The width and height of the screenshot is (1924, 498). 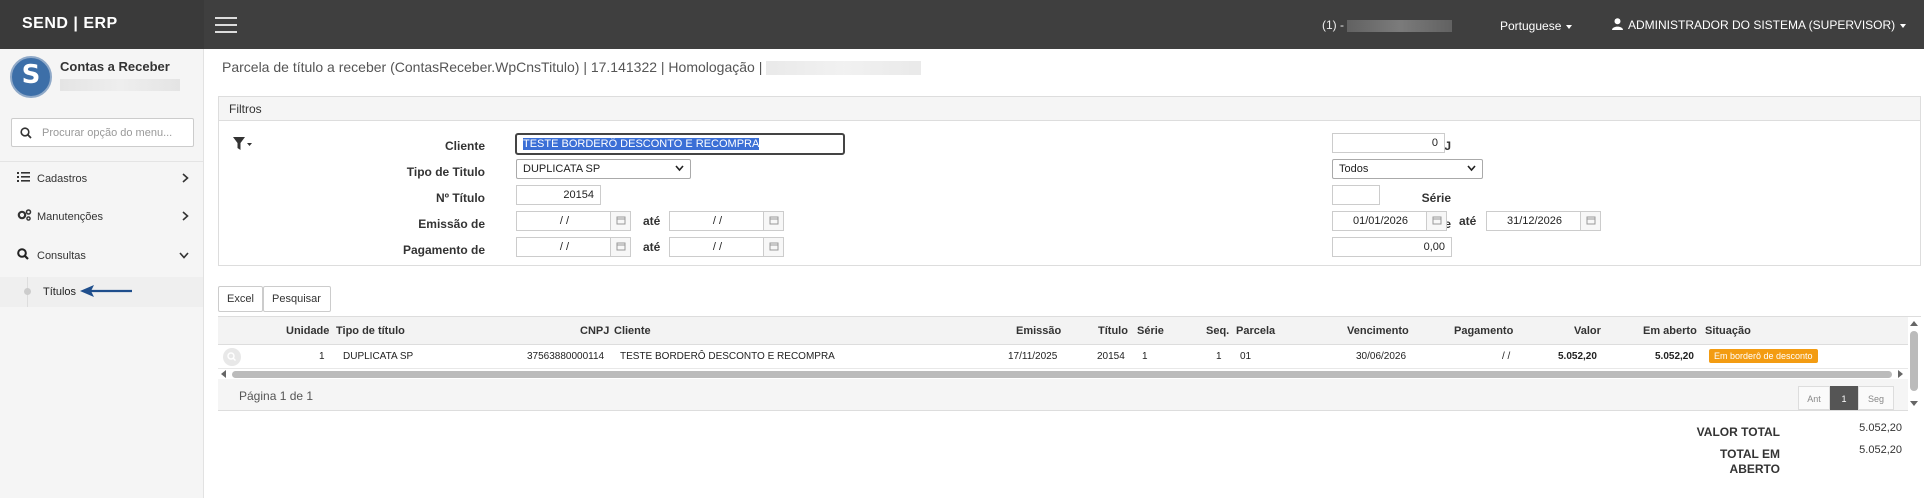 What do you see at coordinates (1150, 331) in the screenshot?
I see `col-serie: Série` at bounding box center [1150, 331].